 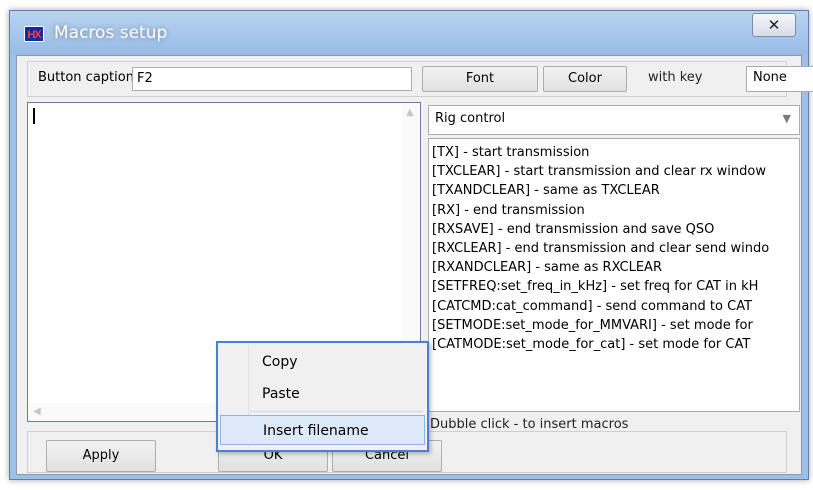 What do you see at coordinates (614, 120) in the screenshot?
I see `macro-category-select: Rig control ▼` at bounding box center [614, 120].